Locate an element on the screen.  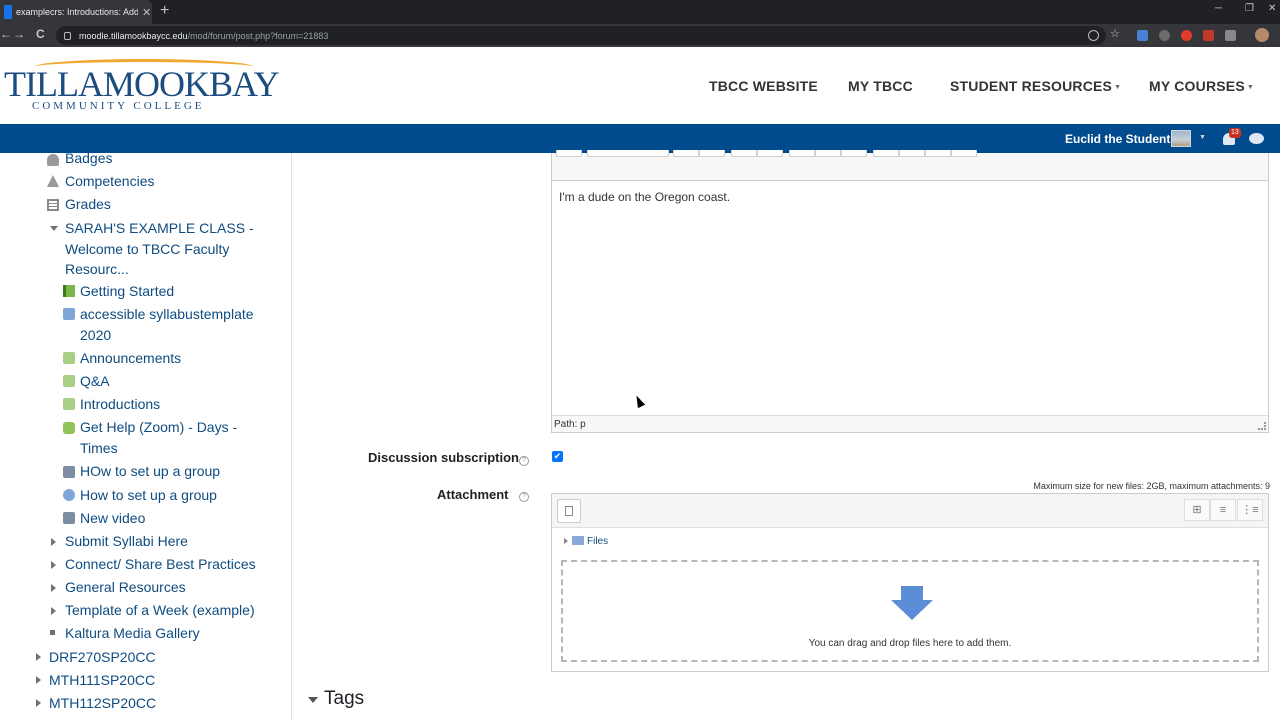
nav-qa: Q&A is located at coordinates (95, 381).